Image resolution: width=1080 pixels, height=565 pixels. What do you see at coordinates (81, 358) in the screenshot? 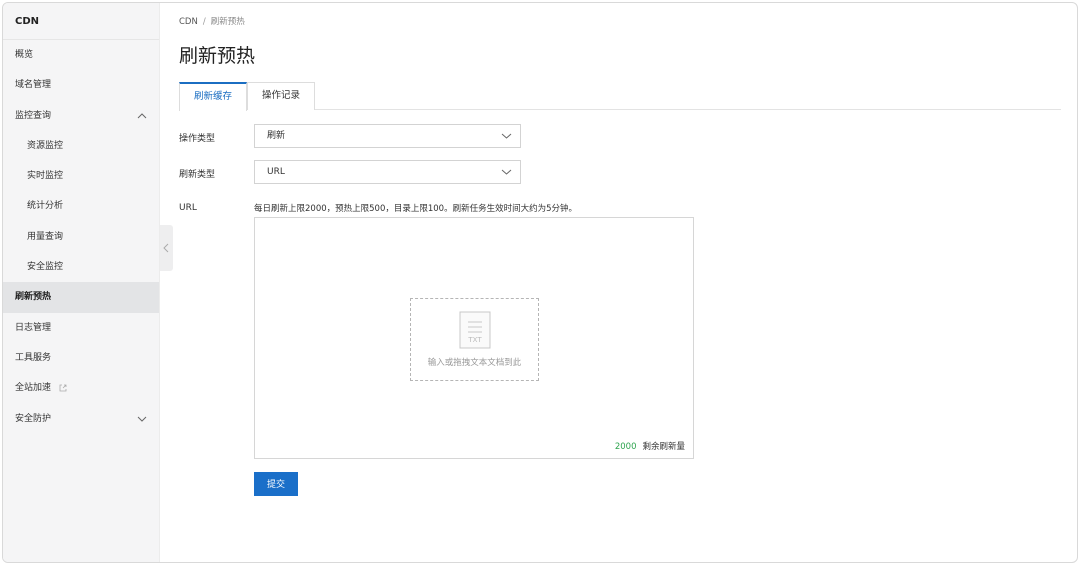
I see `sidebar-item-tool-services: 工具服务` at bounding box center [81, 358].